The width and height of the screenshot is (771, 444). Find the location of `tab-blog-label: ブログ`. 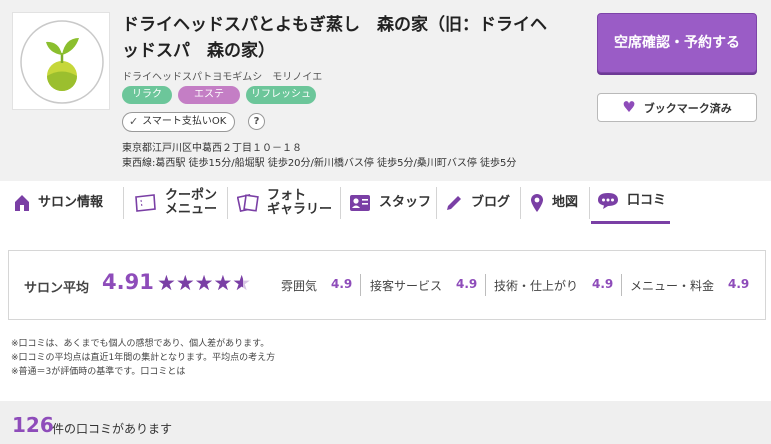

tab-blog-label: ブログ is located at coordinates (491, 202).